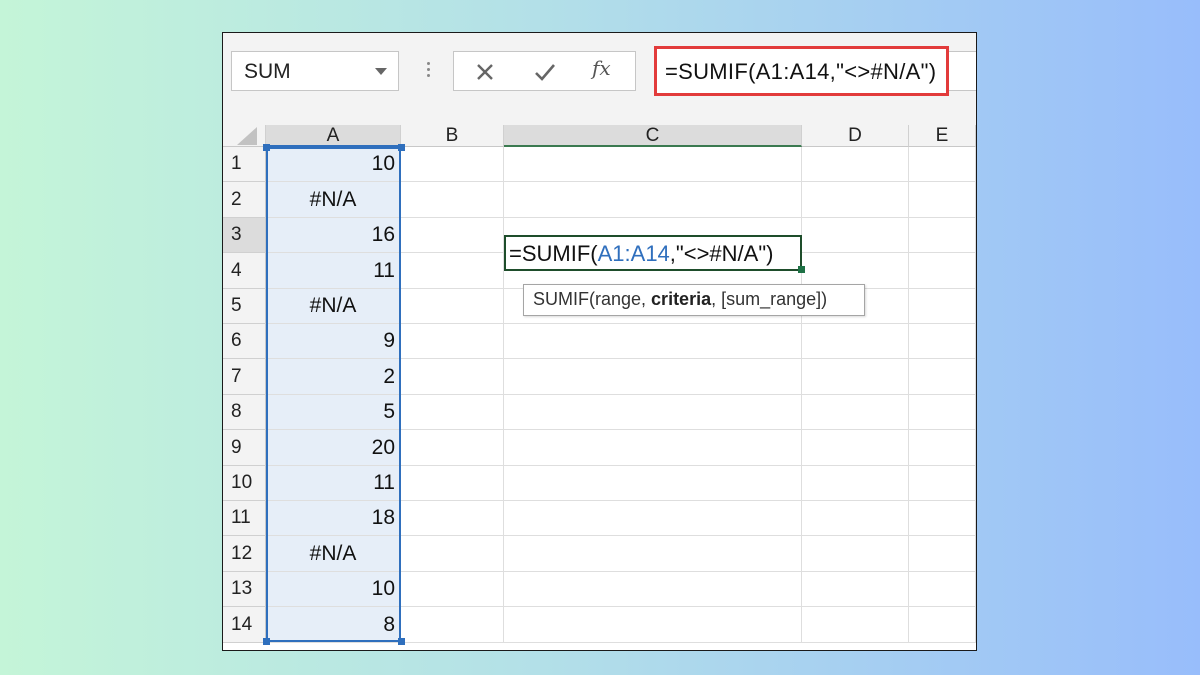  What do you see at coordinates (452, 377) in the screenshot?
I see `cell-b7` at bounding box center [452, 377].